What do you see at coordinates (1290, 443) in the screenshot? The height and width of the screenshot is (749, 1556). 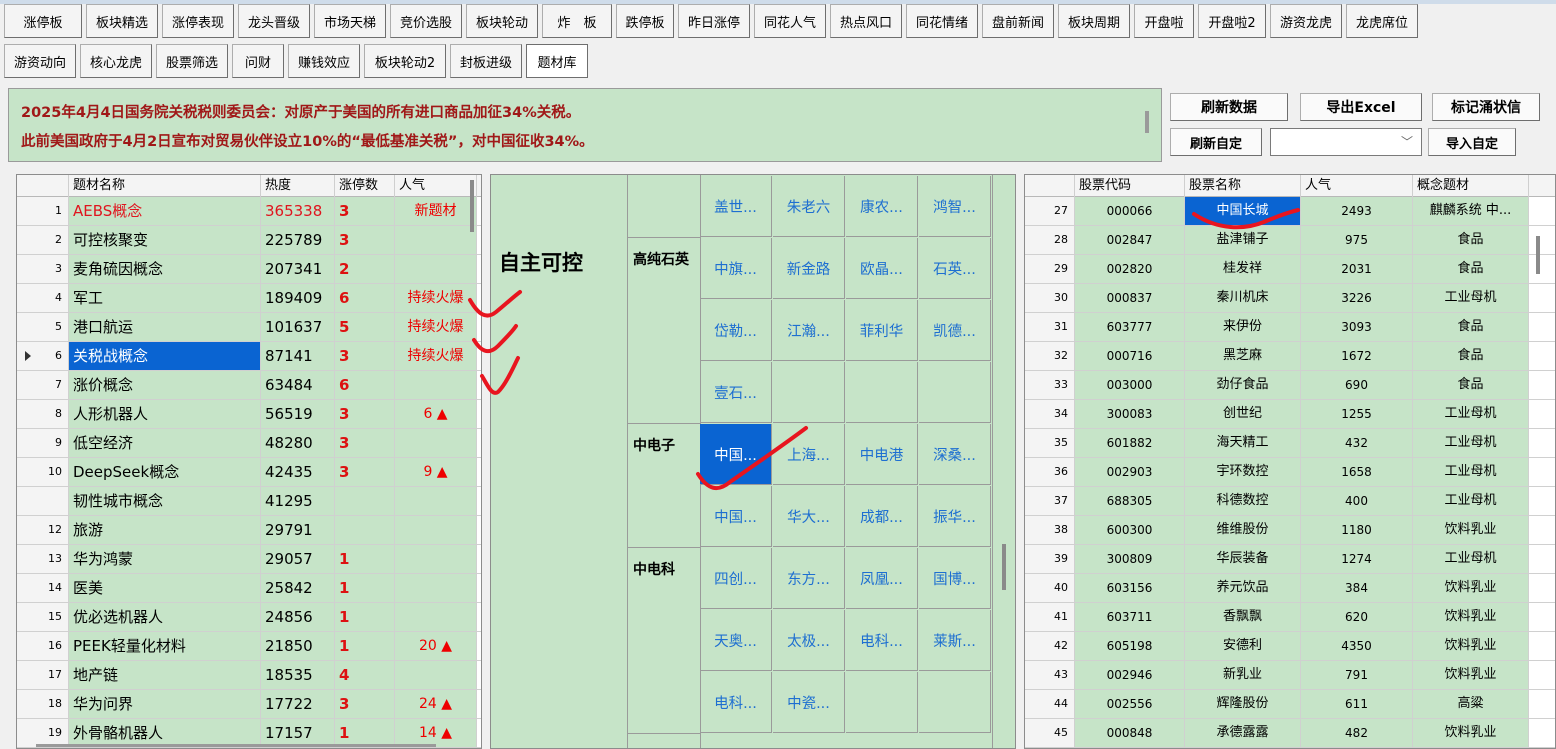 I see `table-row: 35 601882 海天精工 432 工业母机` at bounding box center [1290, 443].